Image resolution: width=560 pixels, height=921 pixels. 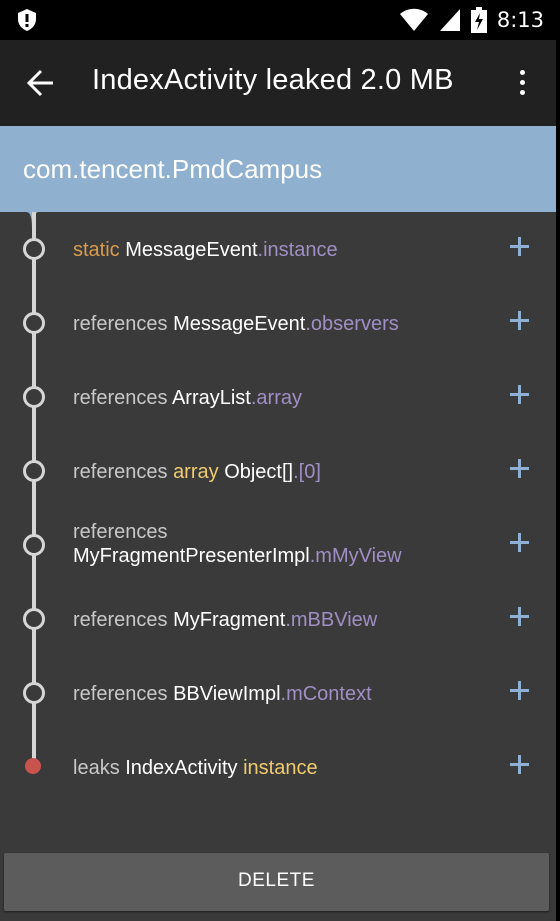 I want to click on signal-icon, so click(x=449, y=20).